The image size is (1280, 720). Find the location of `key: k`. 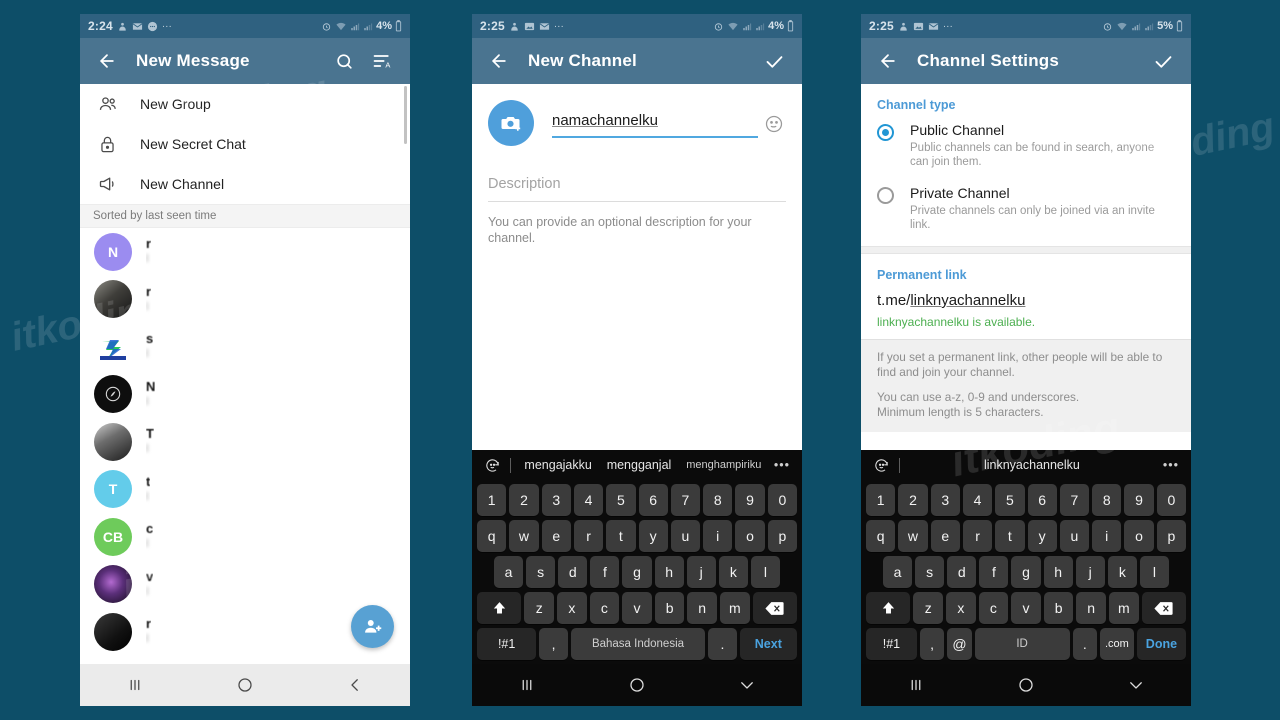

key: k is located at coordinates (733, 572).